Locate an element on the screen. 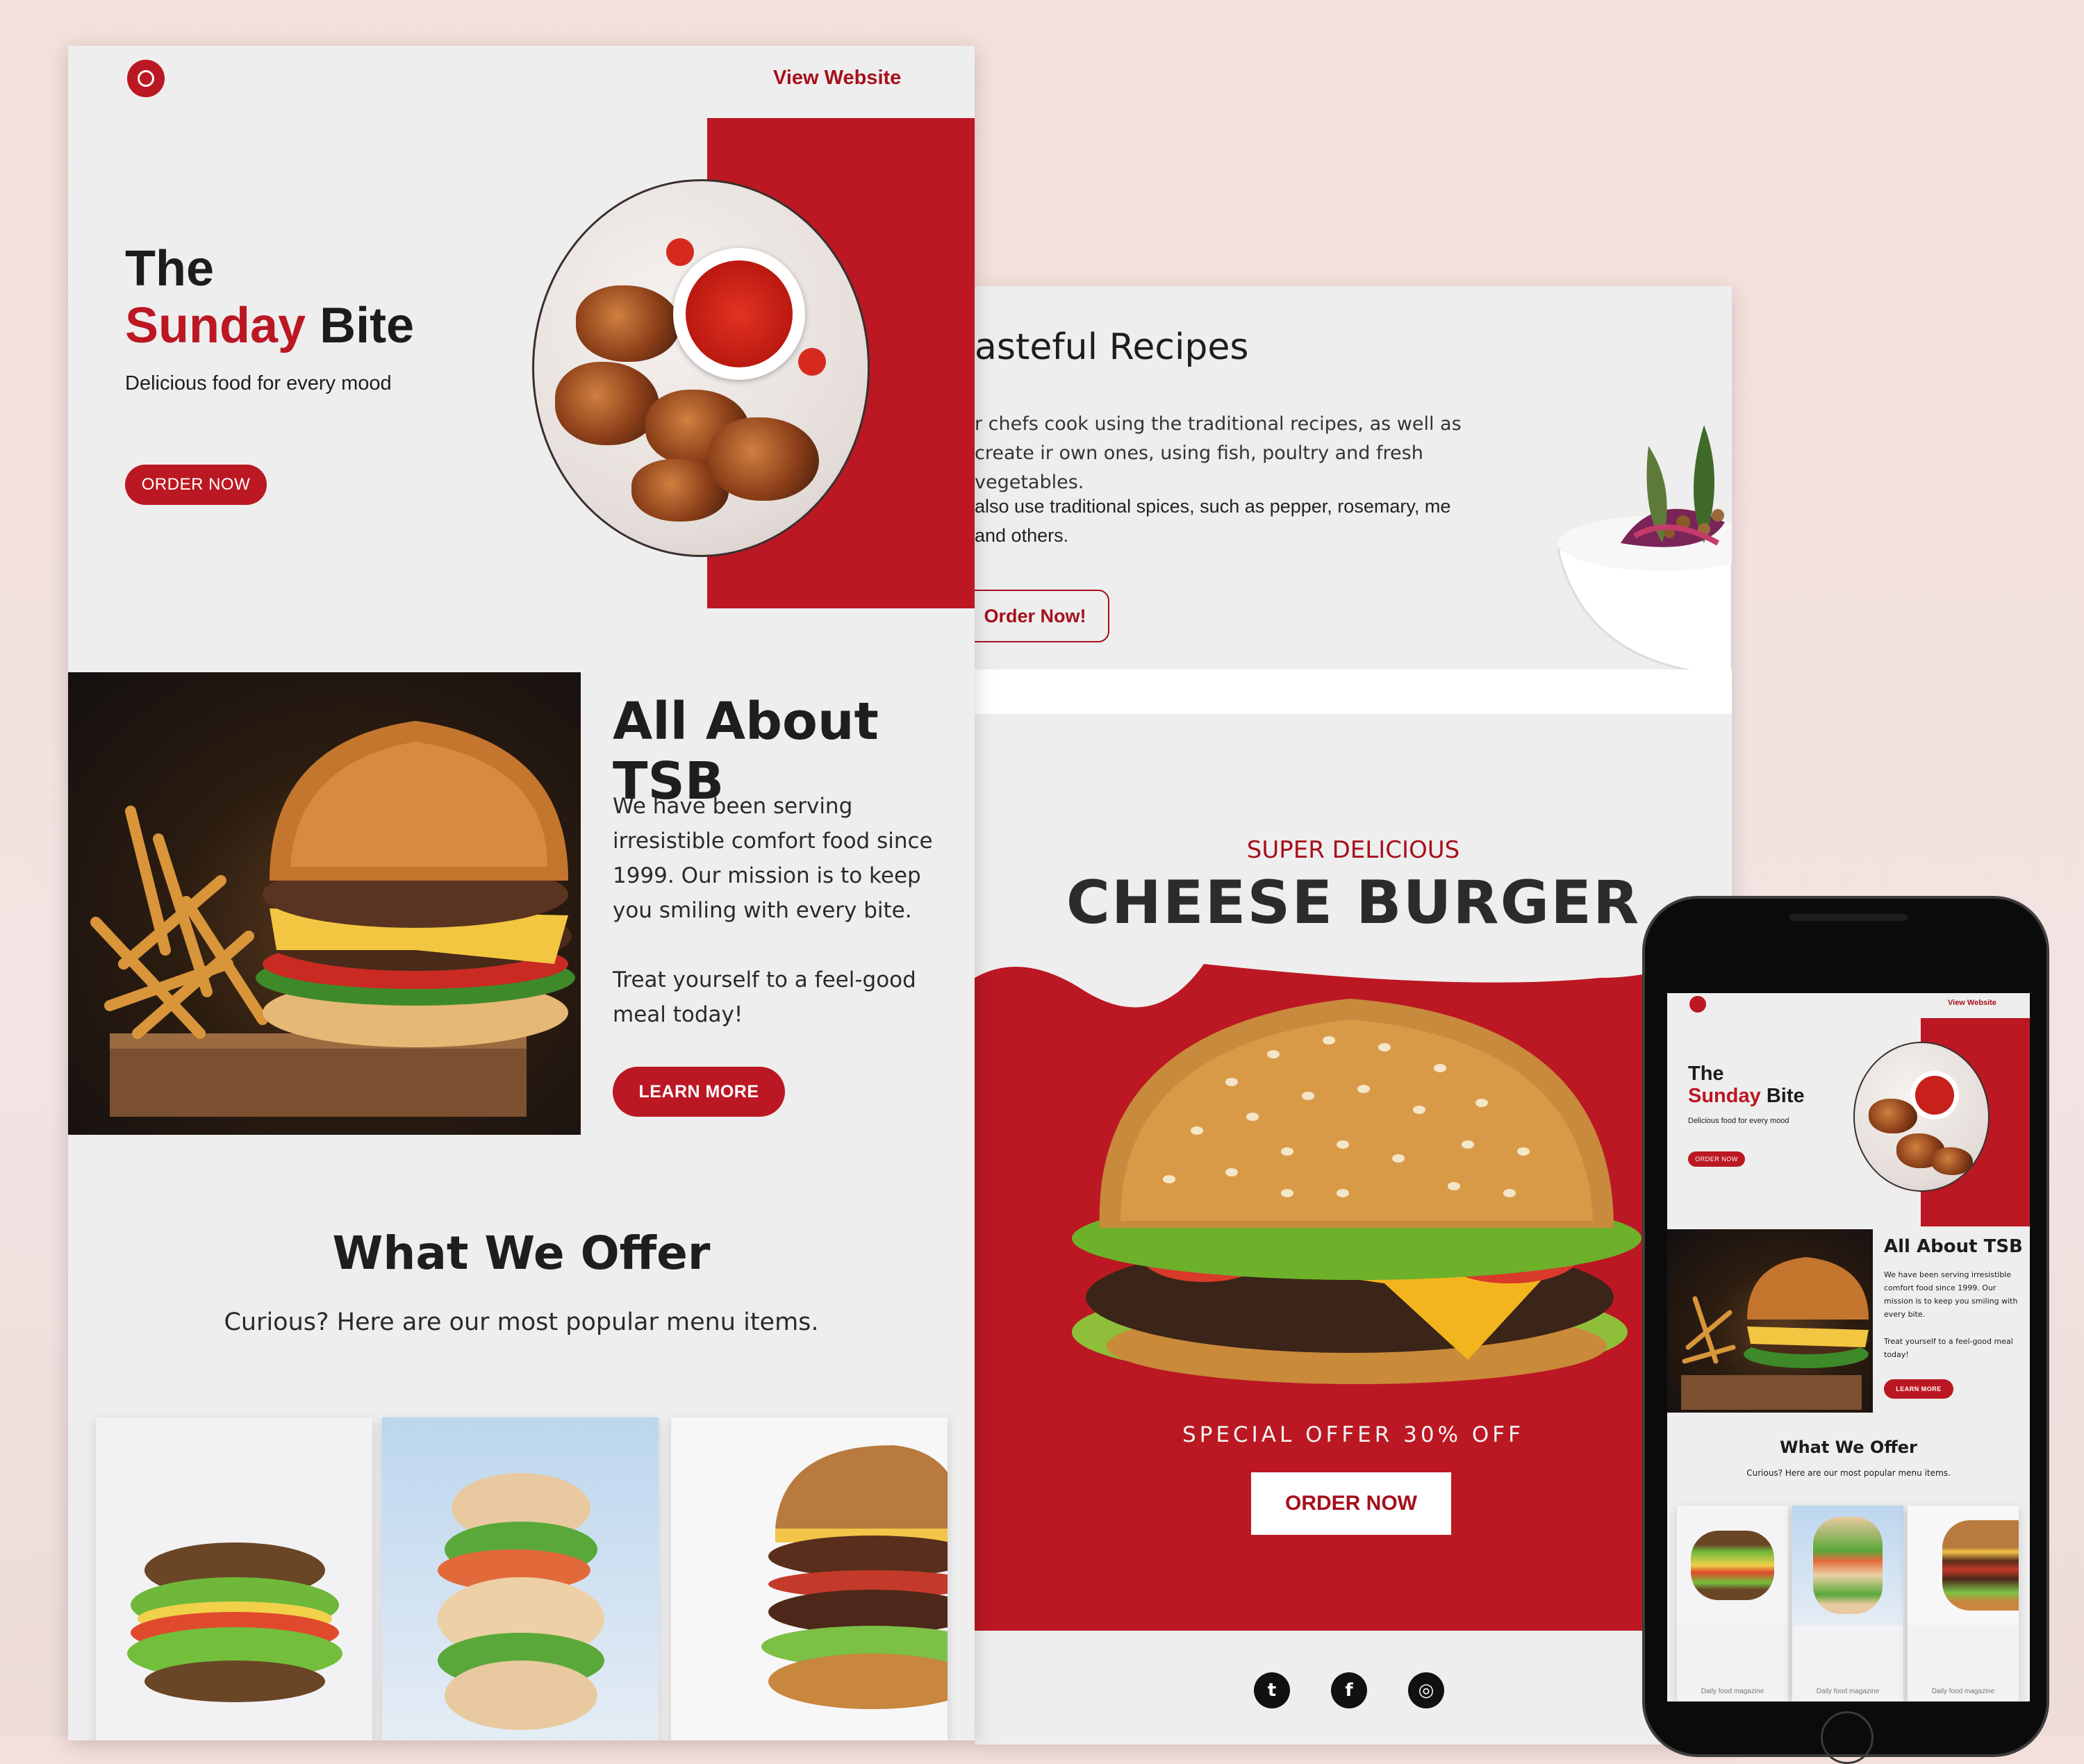  phone-hero-tagline: Delicious food for every mood is located at coordinates (1738, 1121).